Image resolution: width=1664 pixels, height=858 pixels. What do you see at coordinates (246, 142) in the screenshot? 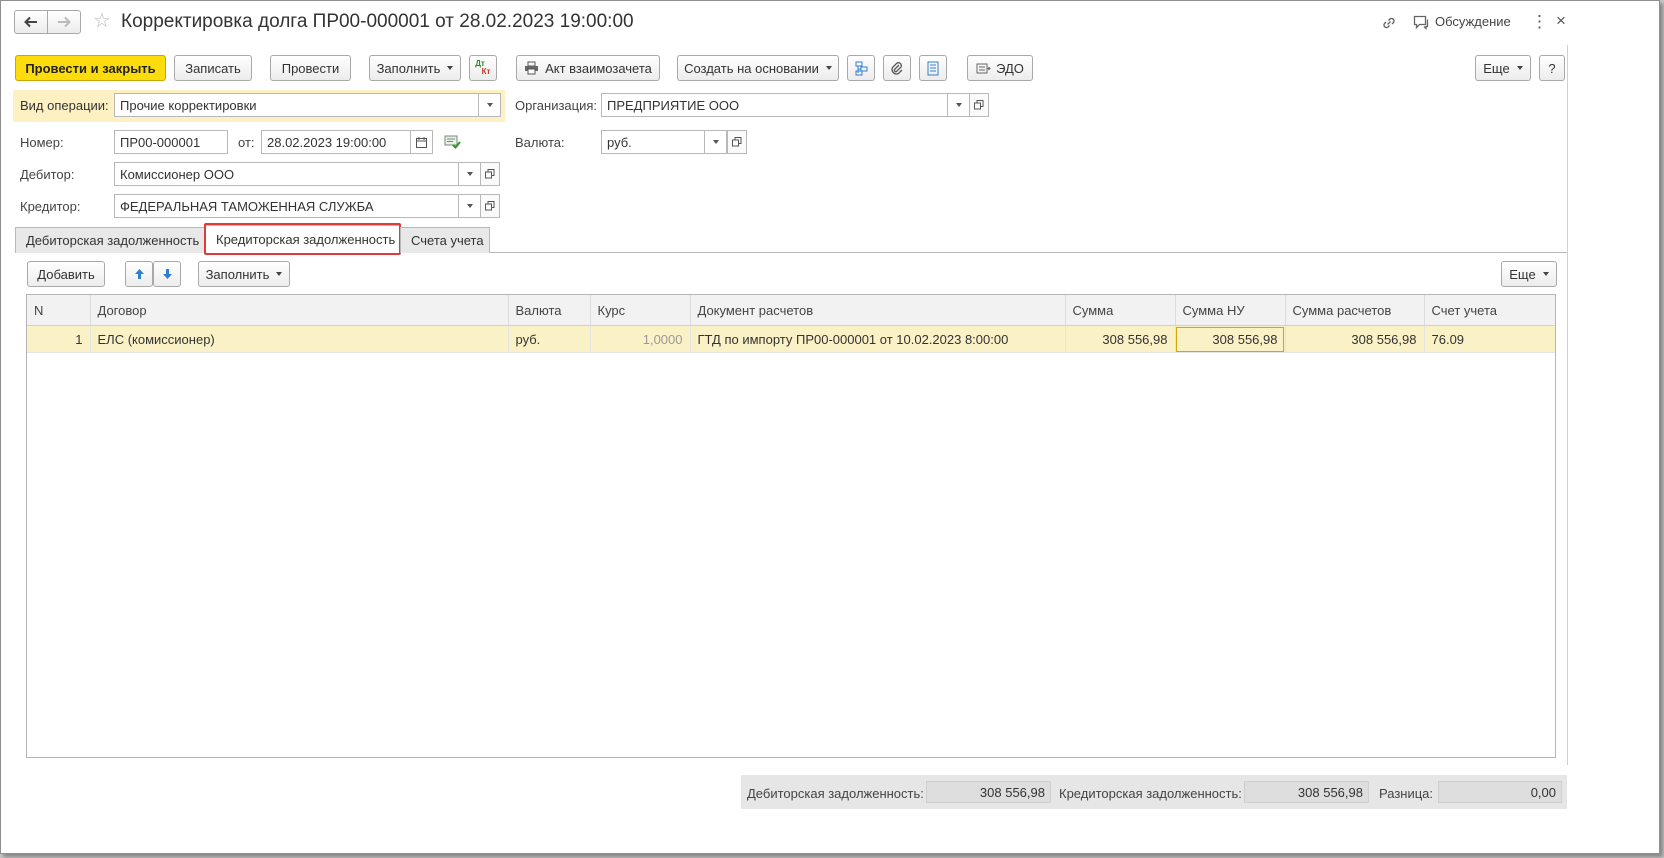
I see `date-label: от:` at bounding box center [246, 142].